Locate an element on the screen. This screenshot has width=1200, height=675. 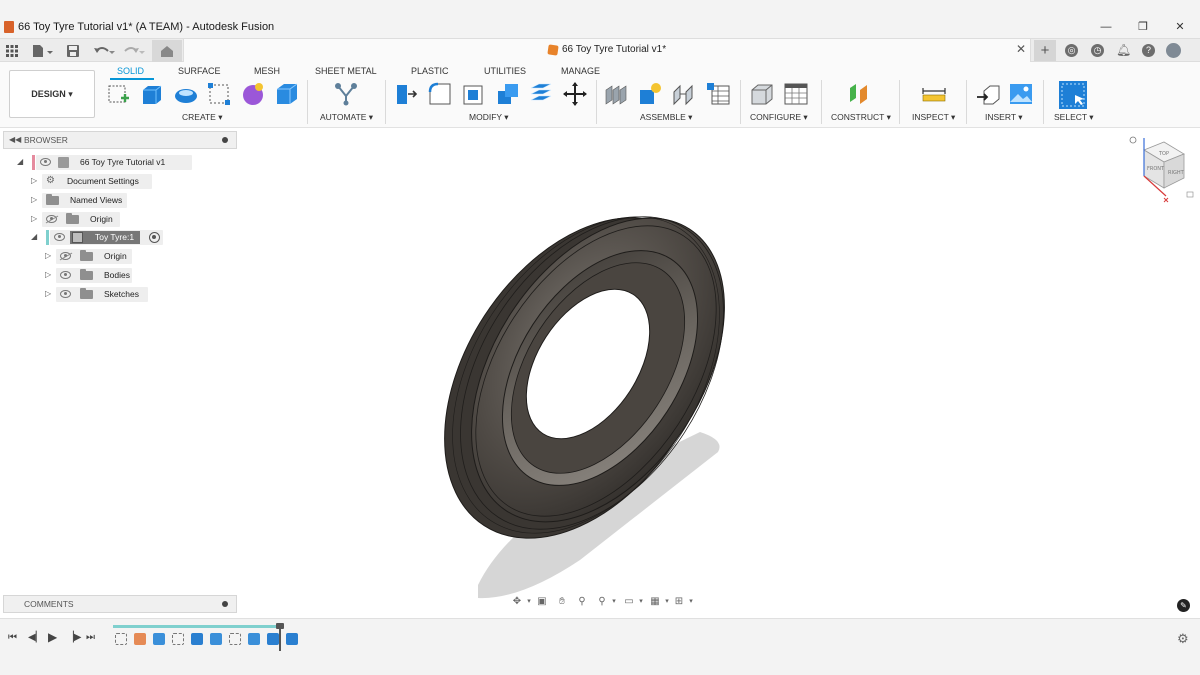
activate-radio-icon is located at coordinates (154, 237).